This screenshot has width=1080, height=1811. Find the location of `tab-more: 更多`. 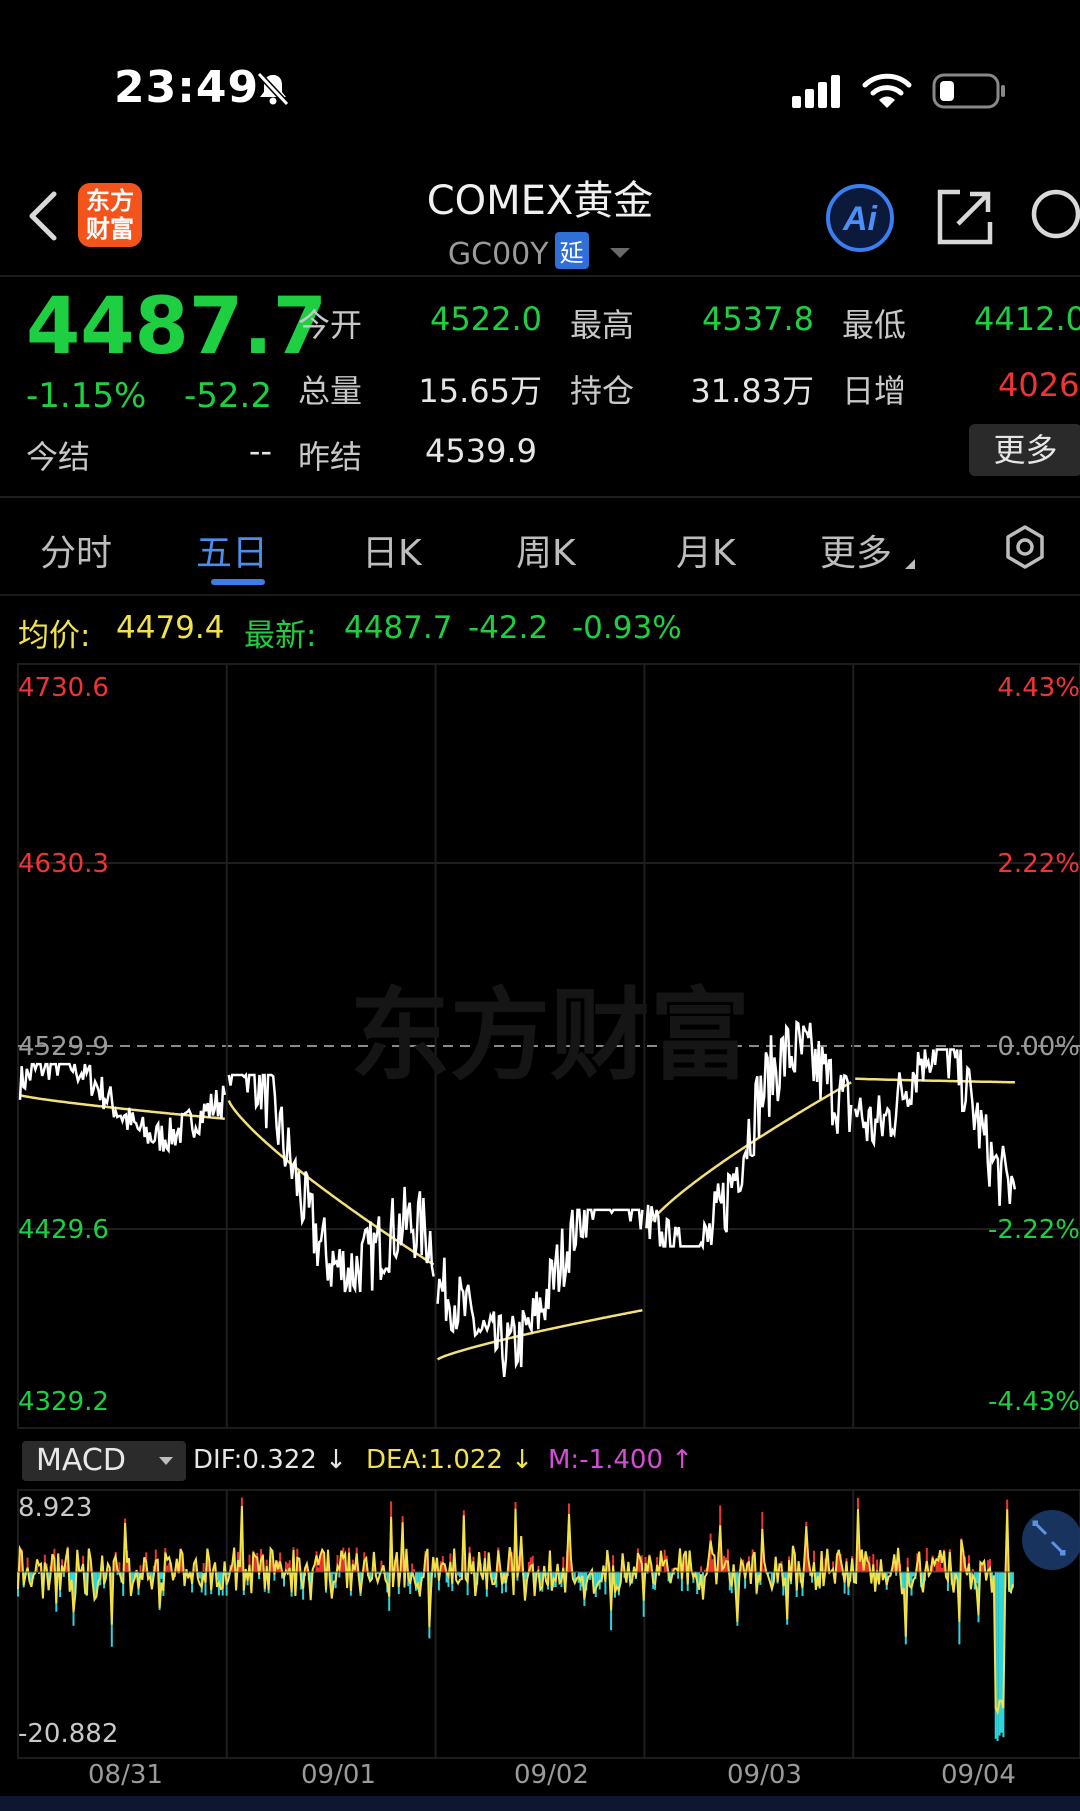

tab-more: 更多 is located at coordinates (868, 550).